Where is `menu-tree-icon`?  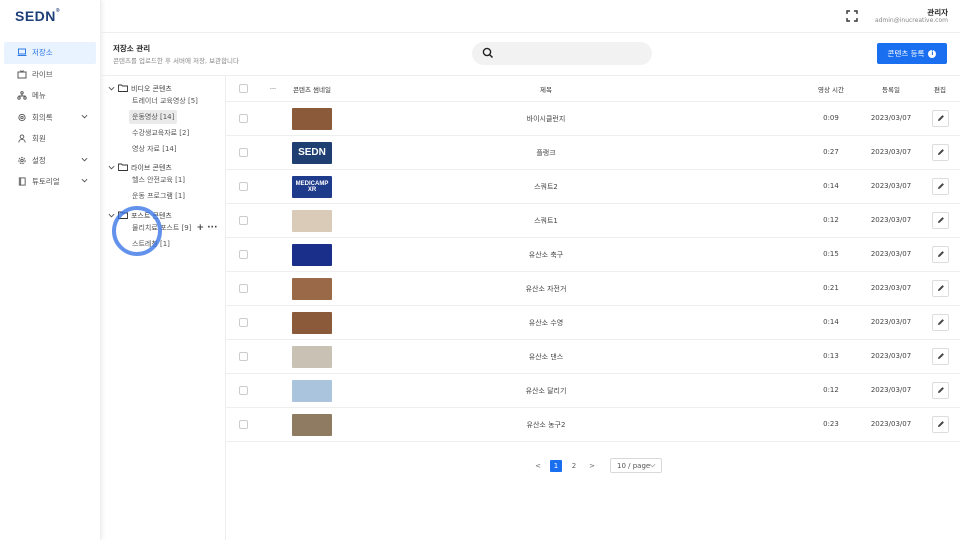 menu-tree-icon is located at coordinates (22, 96).